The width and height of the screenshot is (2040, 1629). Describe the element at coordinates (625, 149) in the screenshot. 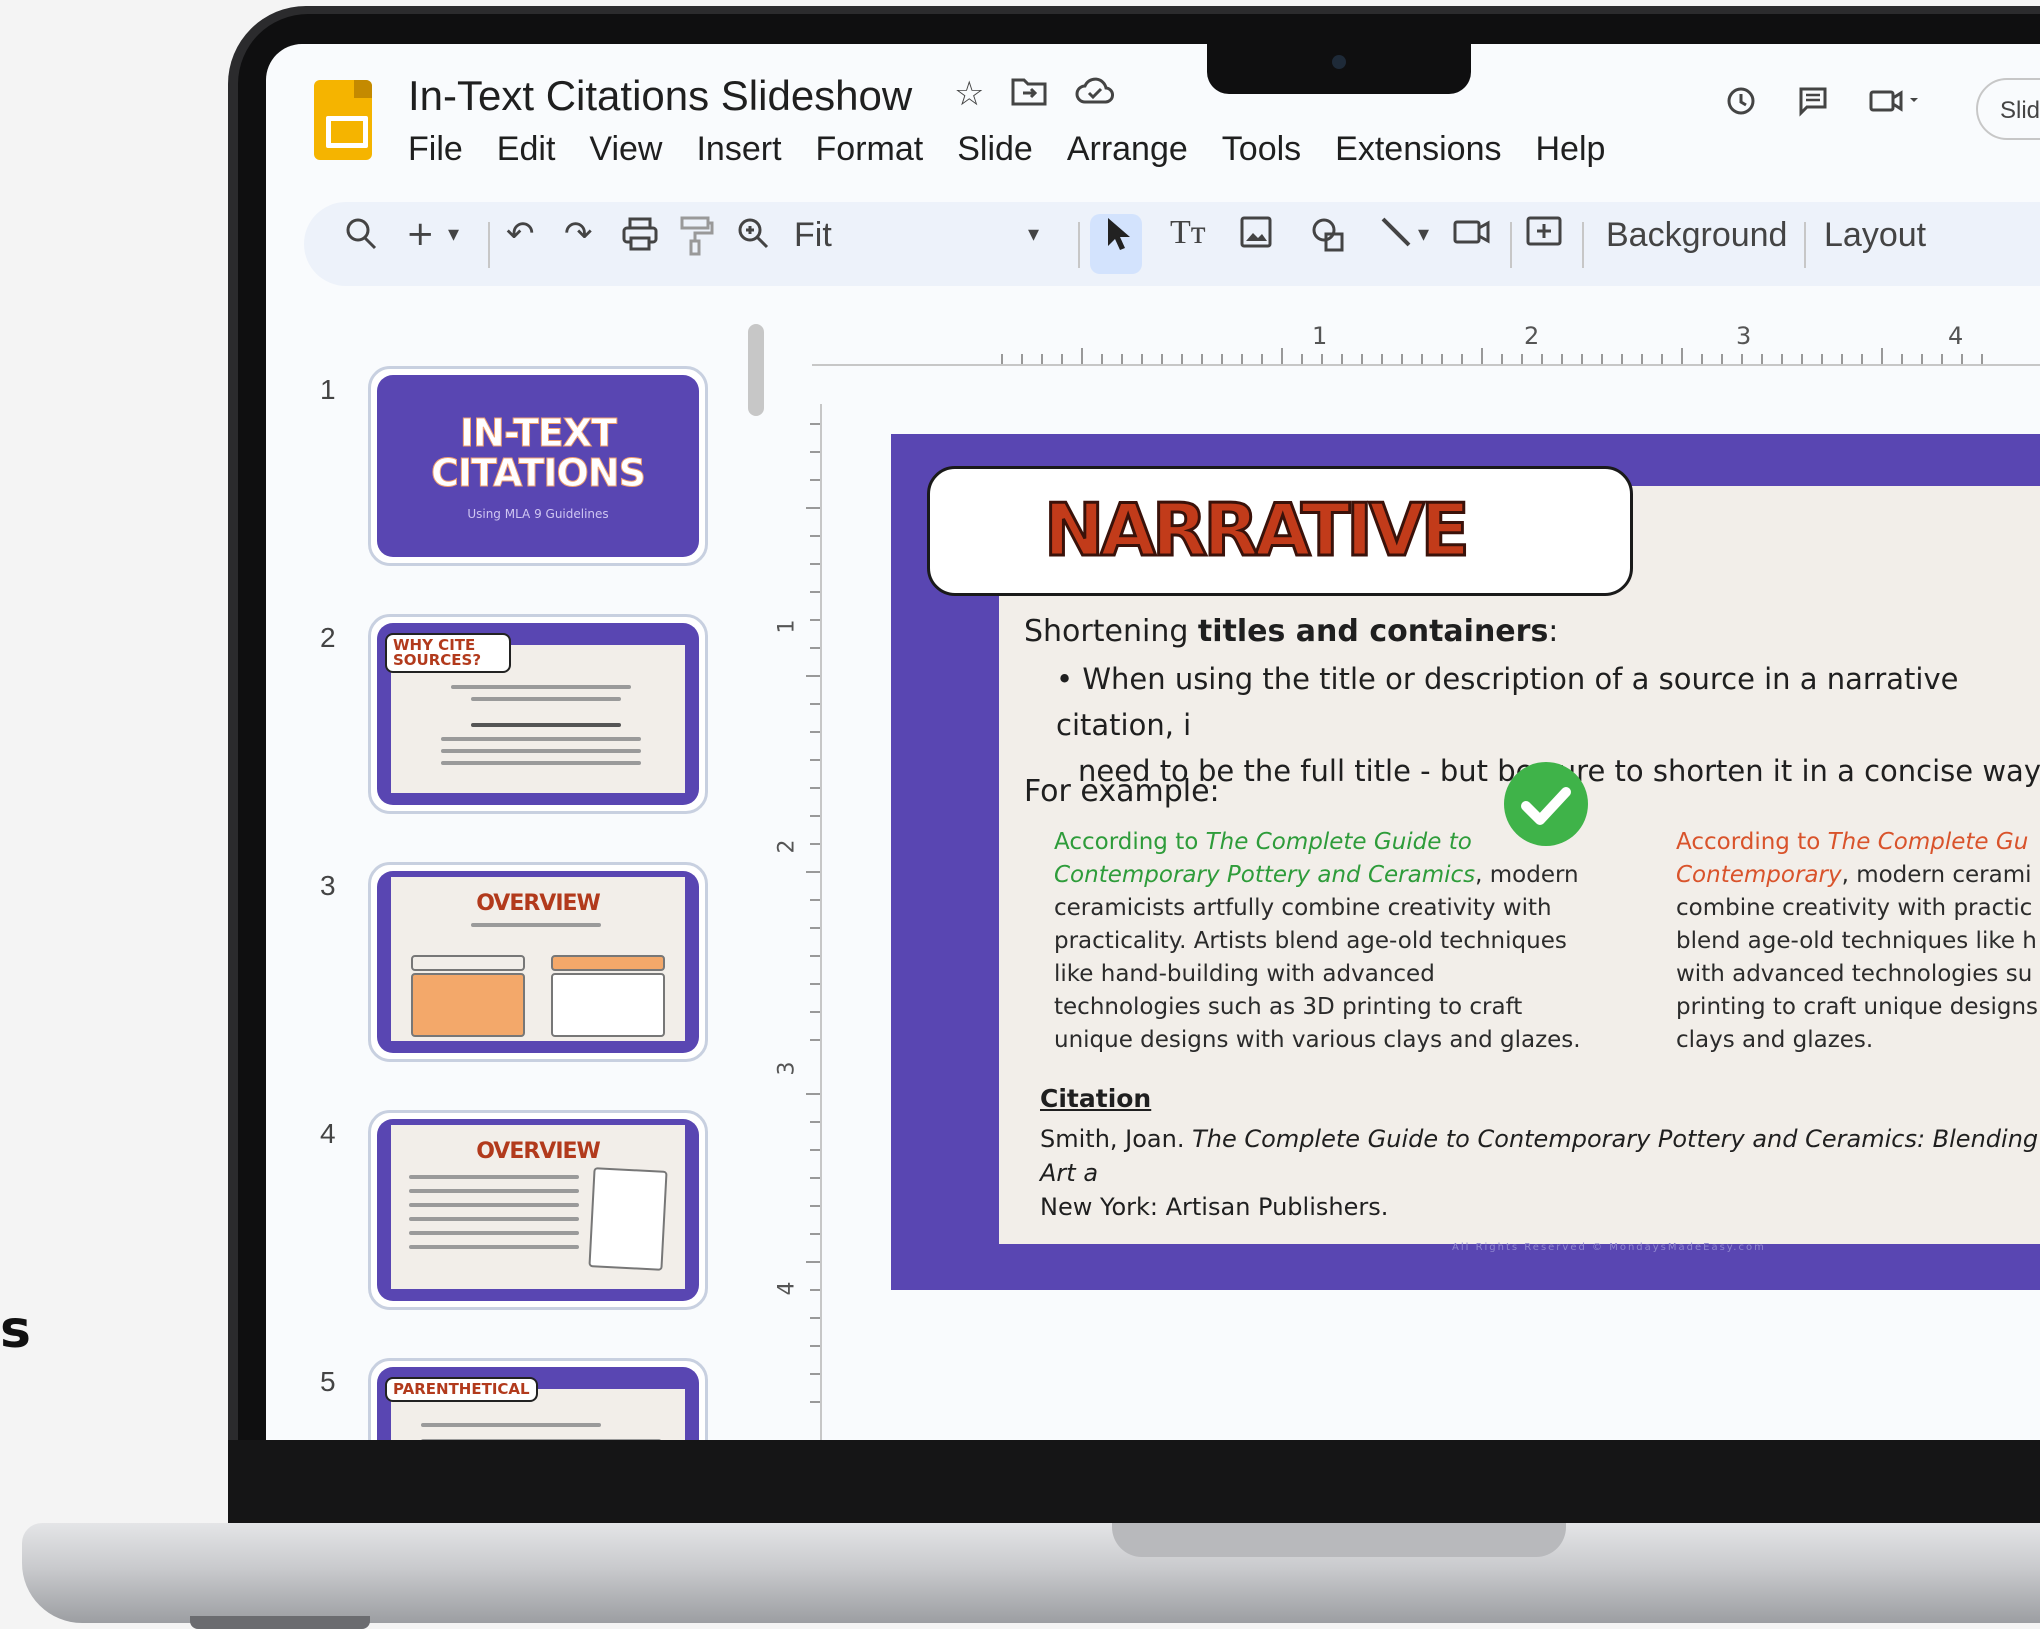

I see `menu-view: View` at that location.